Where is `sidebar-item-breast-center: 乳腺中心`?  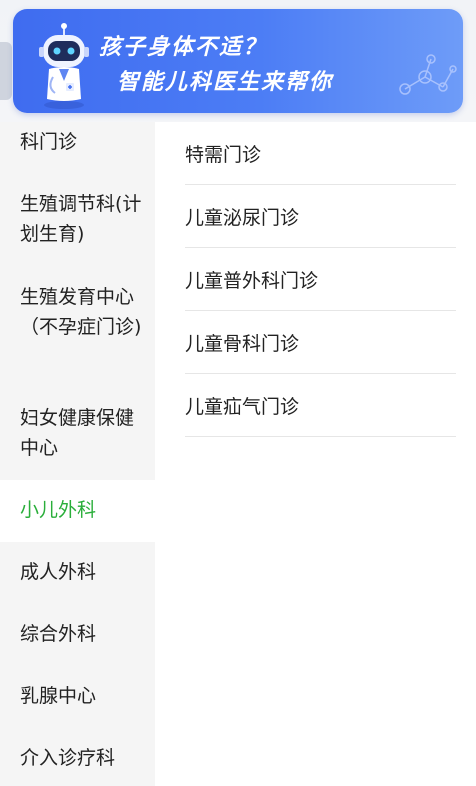
sidebar-item-breast-center: 乳腺中心 is located at coordinates (77, 701).